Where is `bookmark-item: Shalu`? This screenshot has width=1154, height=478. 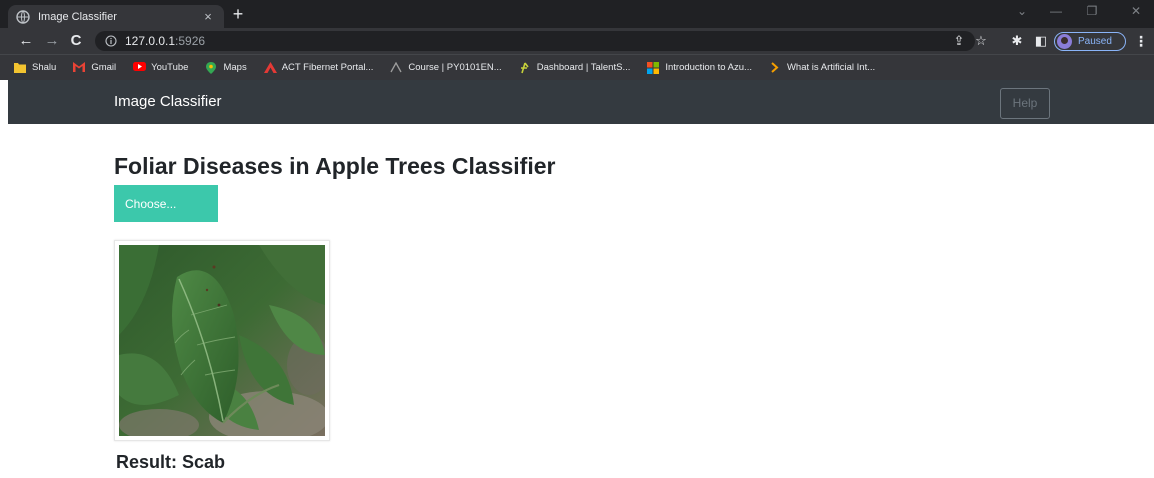 bookmark-item: Shalu is located at coordinates (35, 67).